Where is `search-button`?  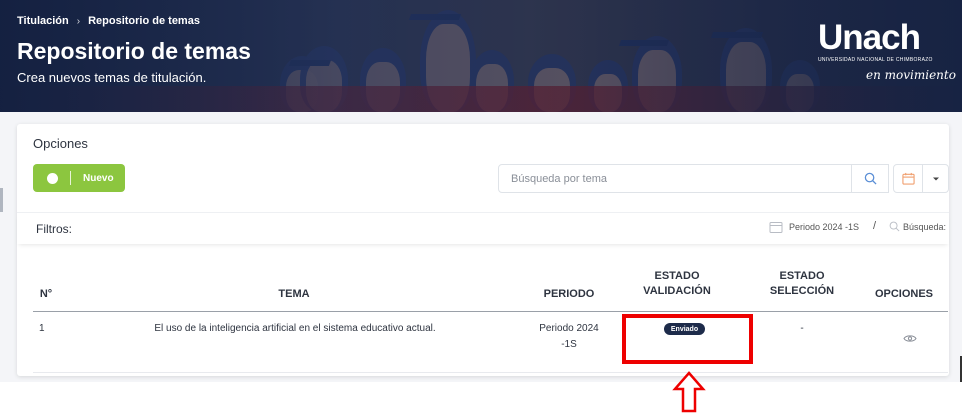 search-button is located at coordinates (870, 178).